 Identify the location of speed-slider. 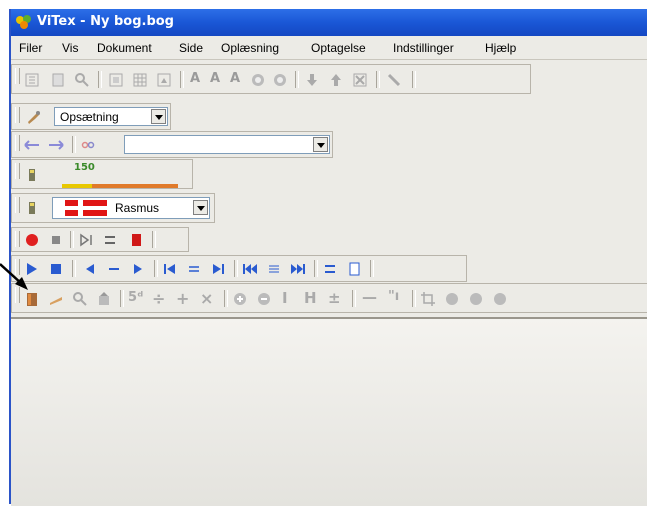
(120, 186).